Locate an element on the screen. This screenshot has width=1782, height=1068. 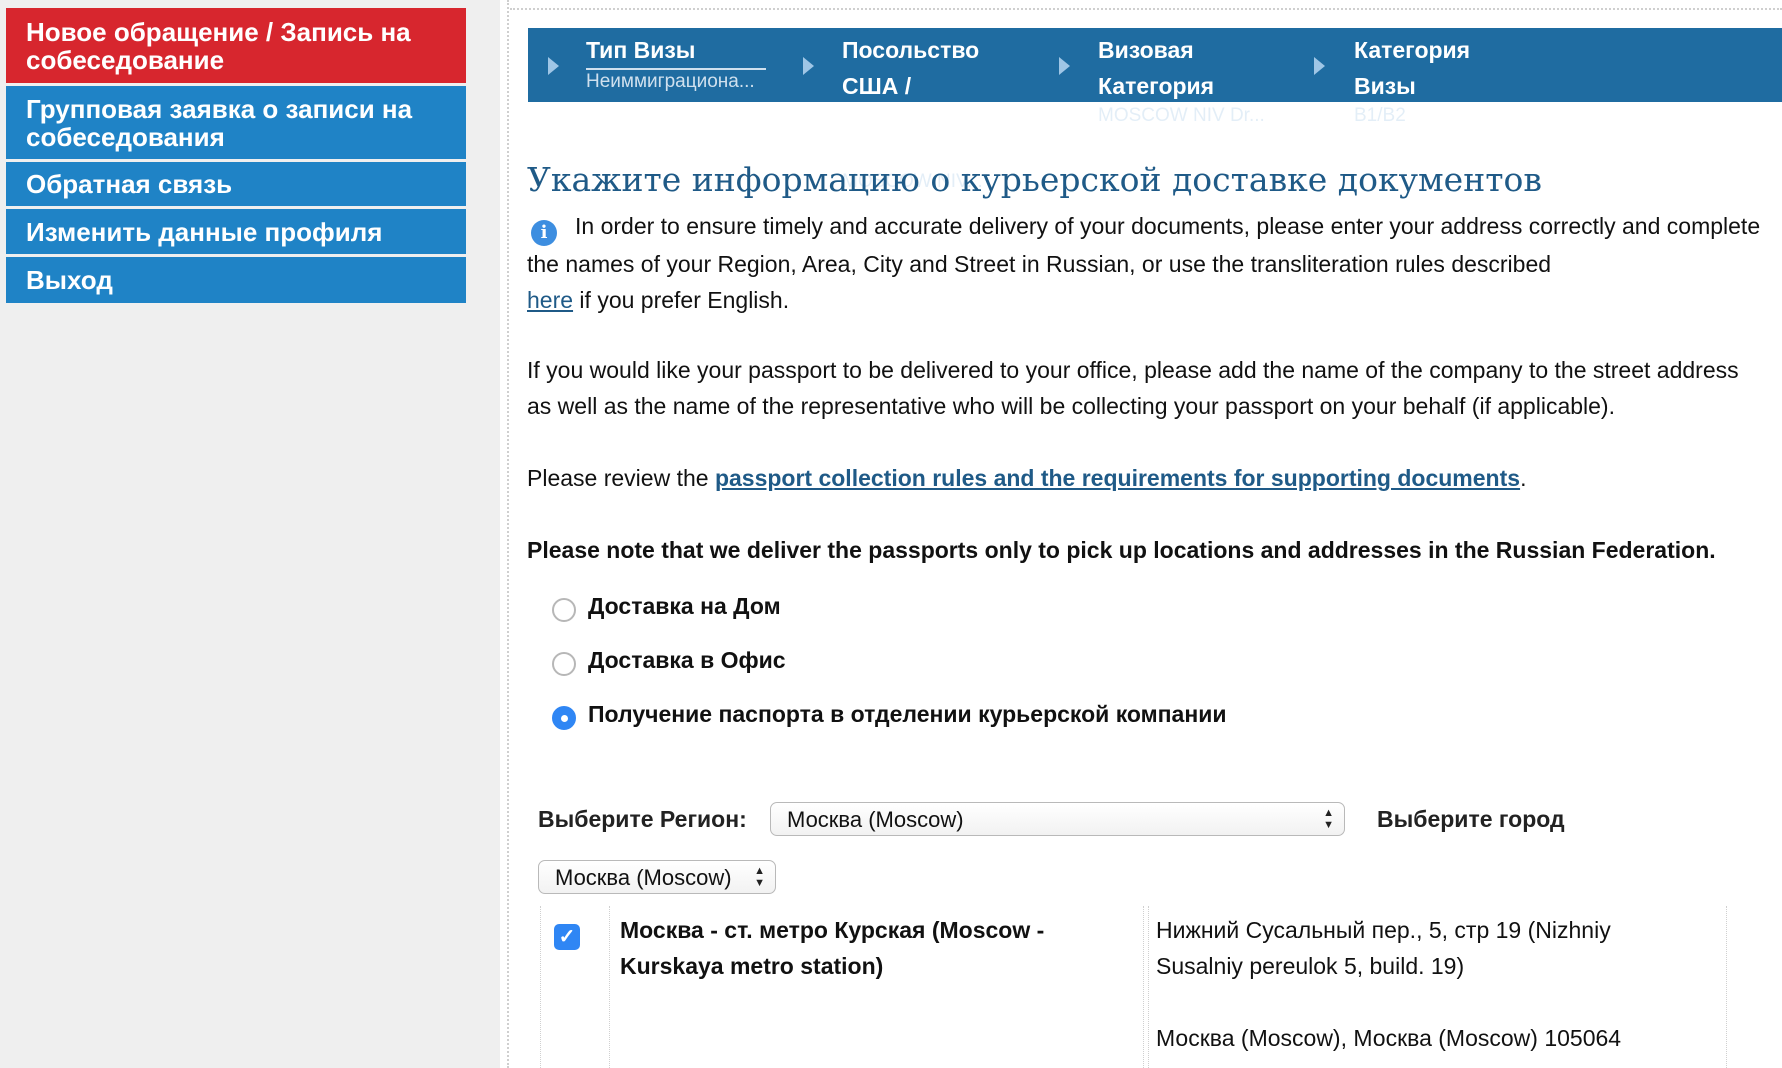
step-title: Категория Визы is located at coordinates (1412, 68).